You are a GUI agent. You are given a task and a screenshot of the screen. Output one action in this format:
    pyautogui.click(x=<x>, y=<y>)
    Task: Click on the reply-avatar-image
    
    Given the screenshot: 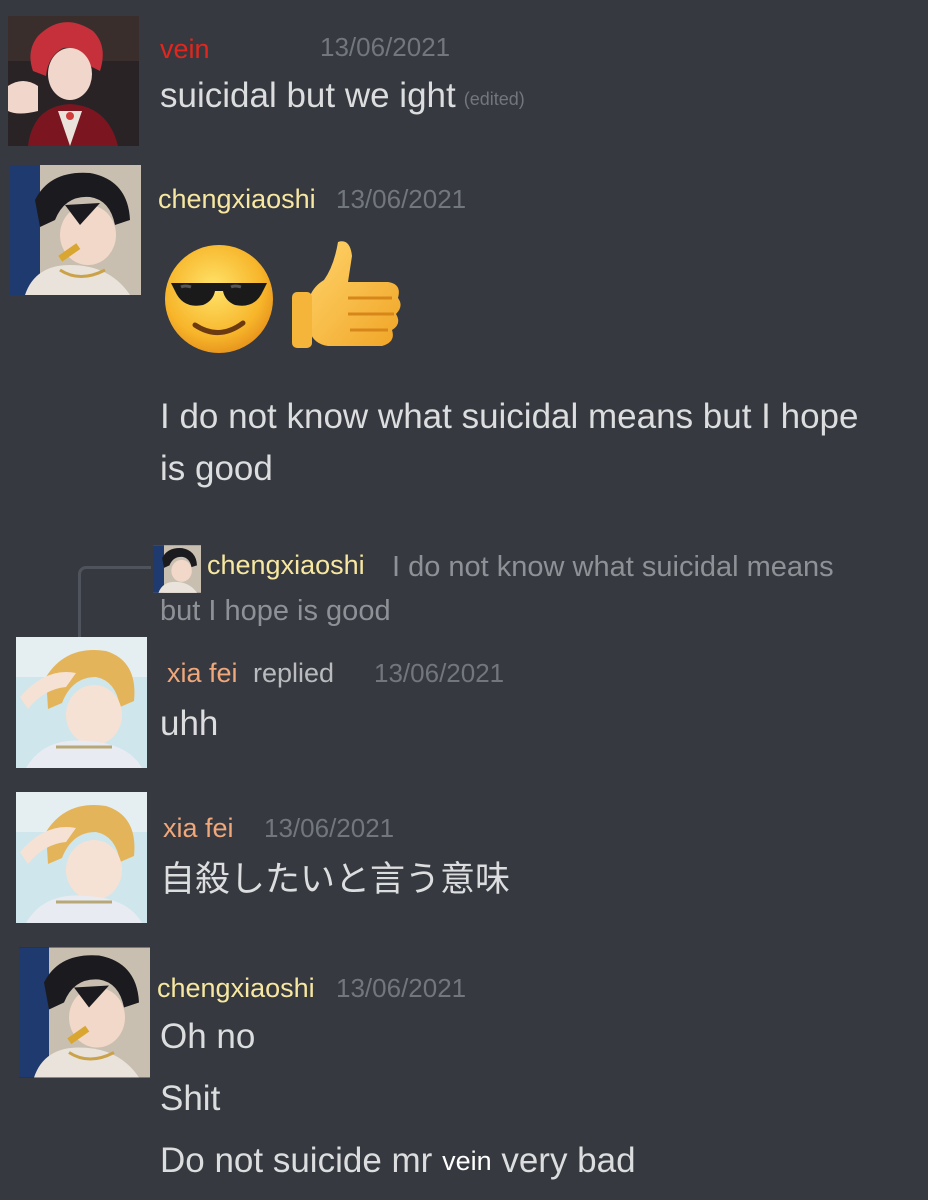 What is the action you would take?
    pyautogui.click(x=177, y=569)
    